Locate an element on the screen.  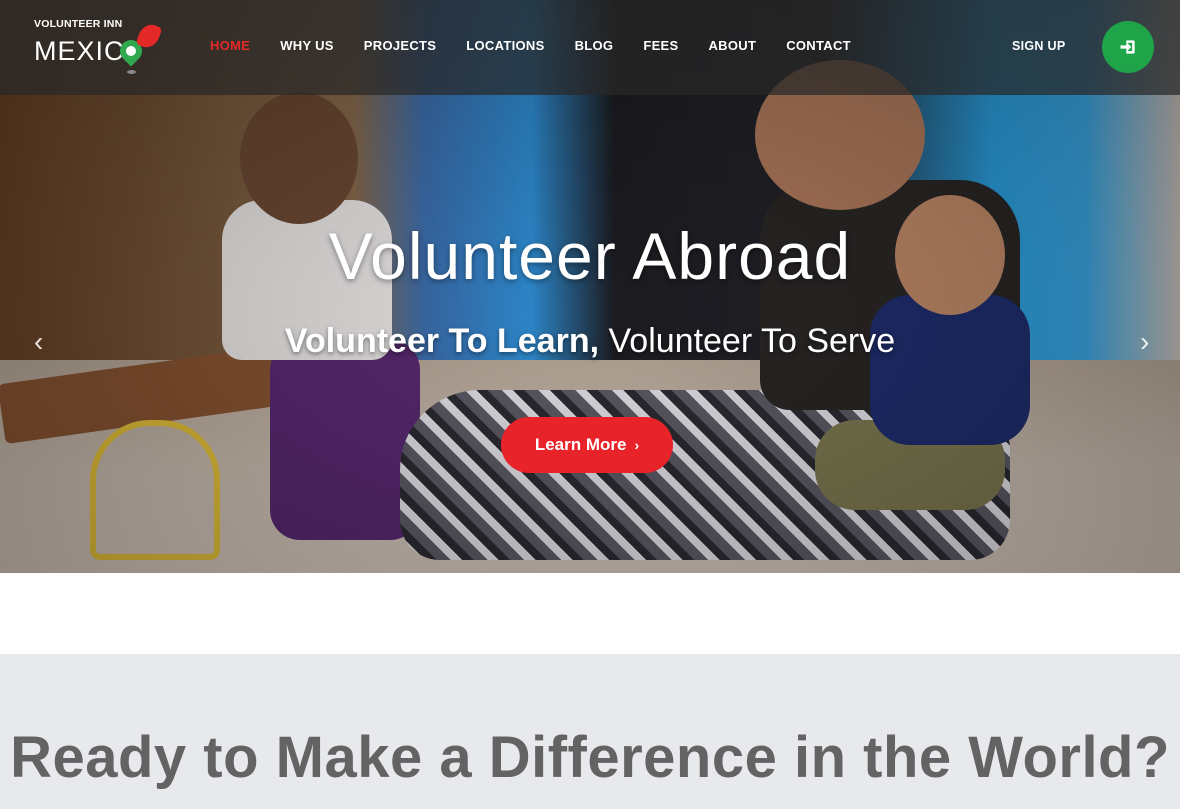
nav-item-about: ABOUT is located at coordinates (732, 45).